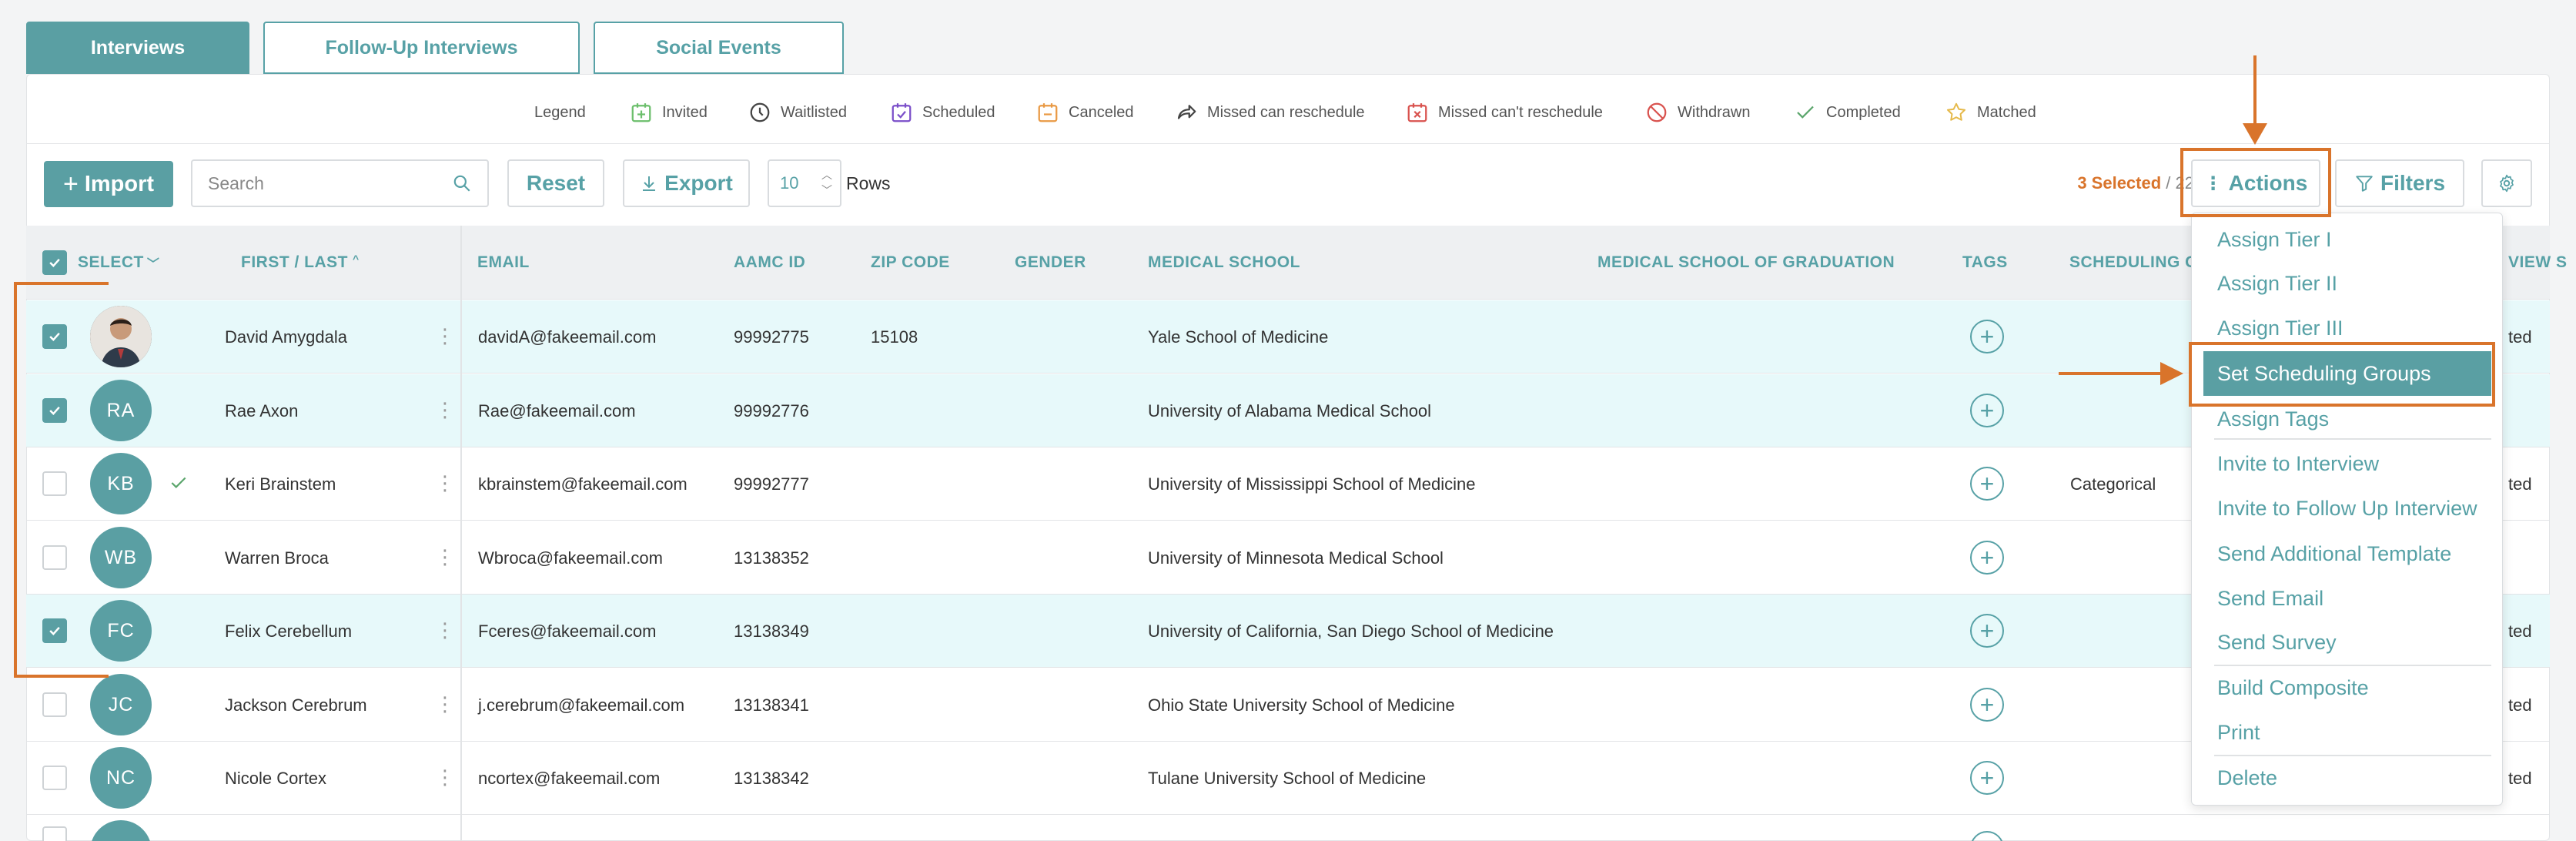  I want to click on cell-name: Keri Brainstem, so click(280, 484).